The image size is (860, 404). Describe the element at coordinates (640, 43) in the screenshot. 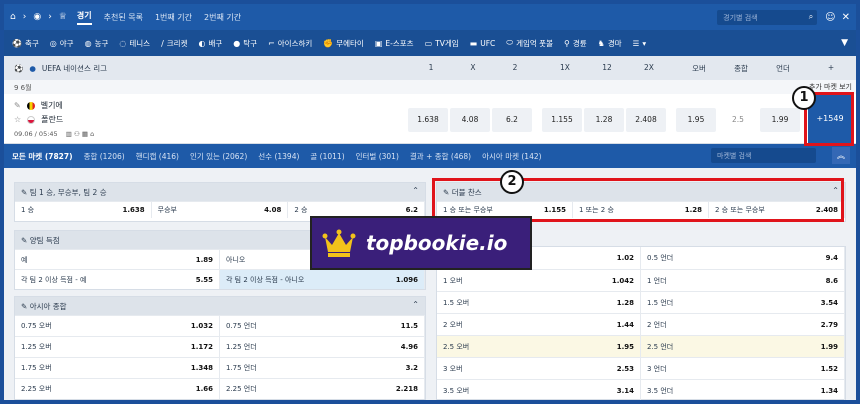

I see `more-sports-menu: ☰ ▾` at that location.